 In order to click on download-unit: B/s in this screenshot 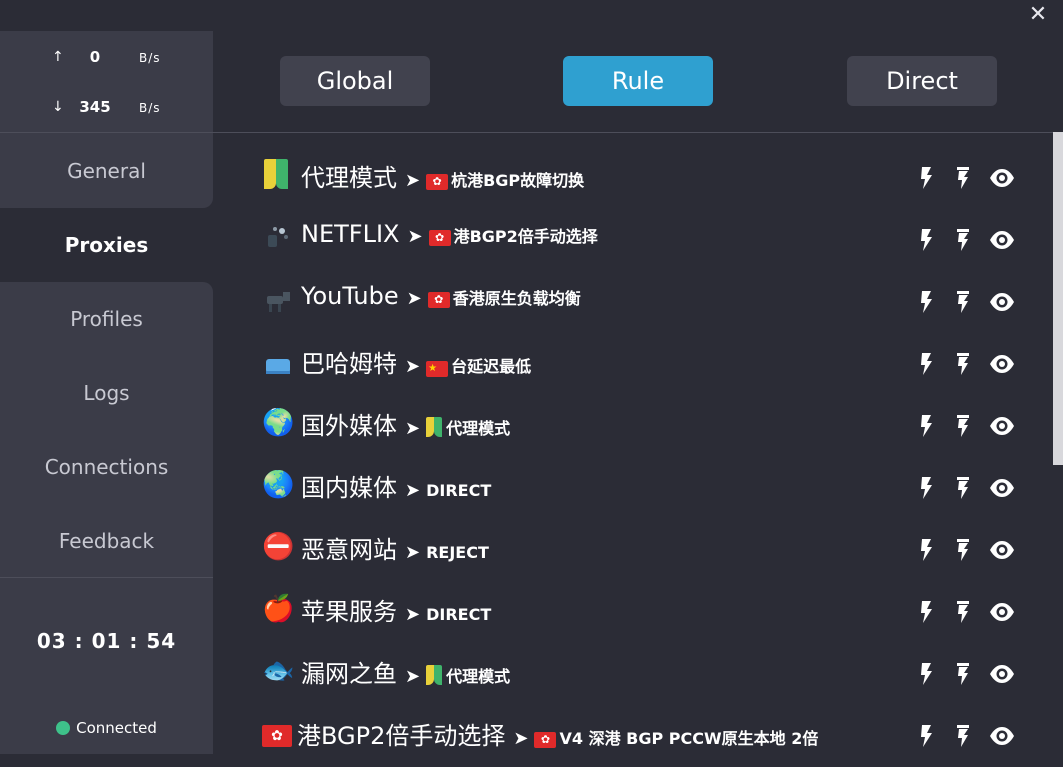, I will do `click(150, 108)`.